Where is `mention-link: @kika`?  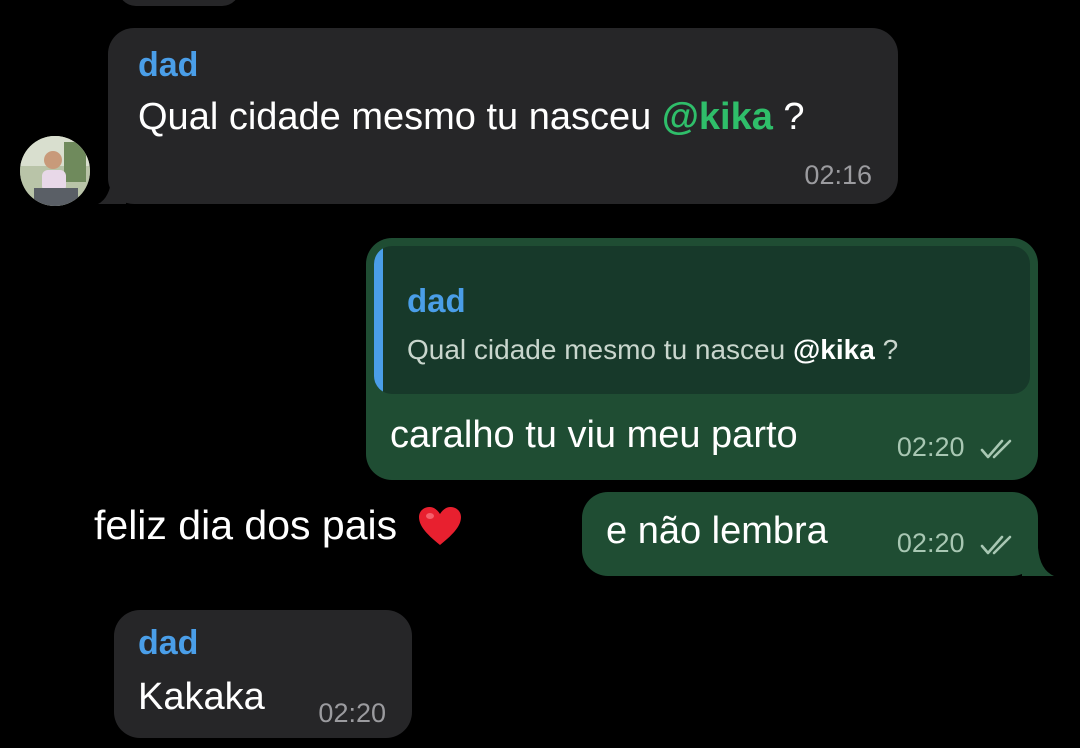 mention-link: @kika is located at coordinates (717, 117).